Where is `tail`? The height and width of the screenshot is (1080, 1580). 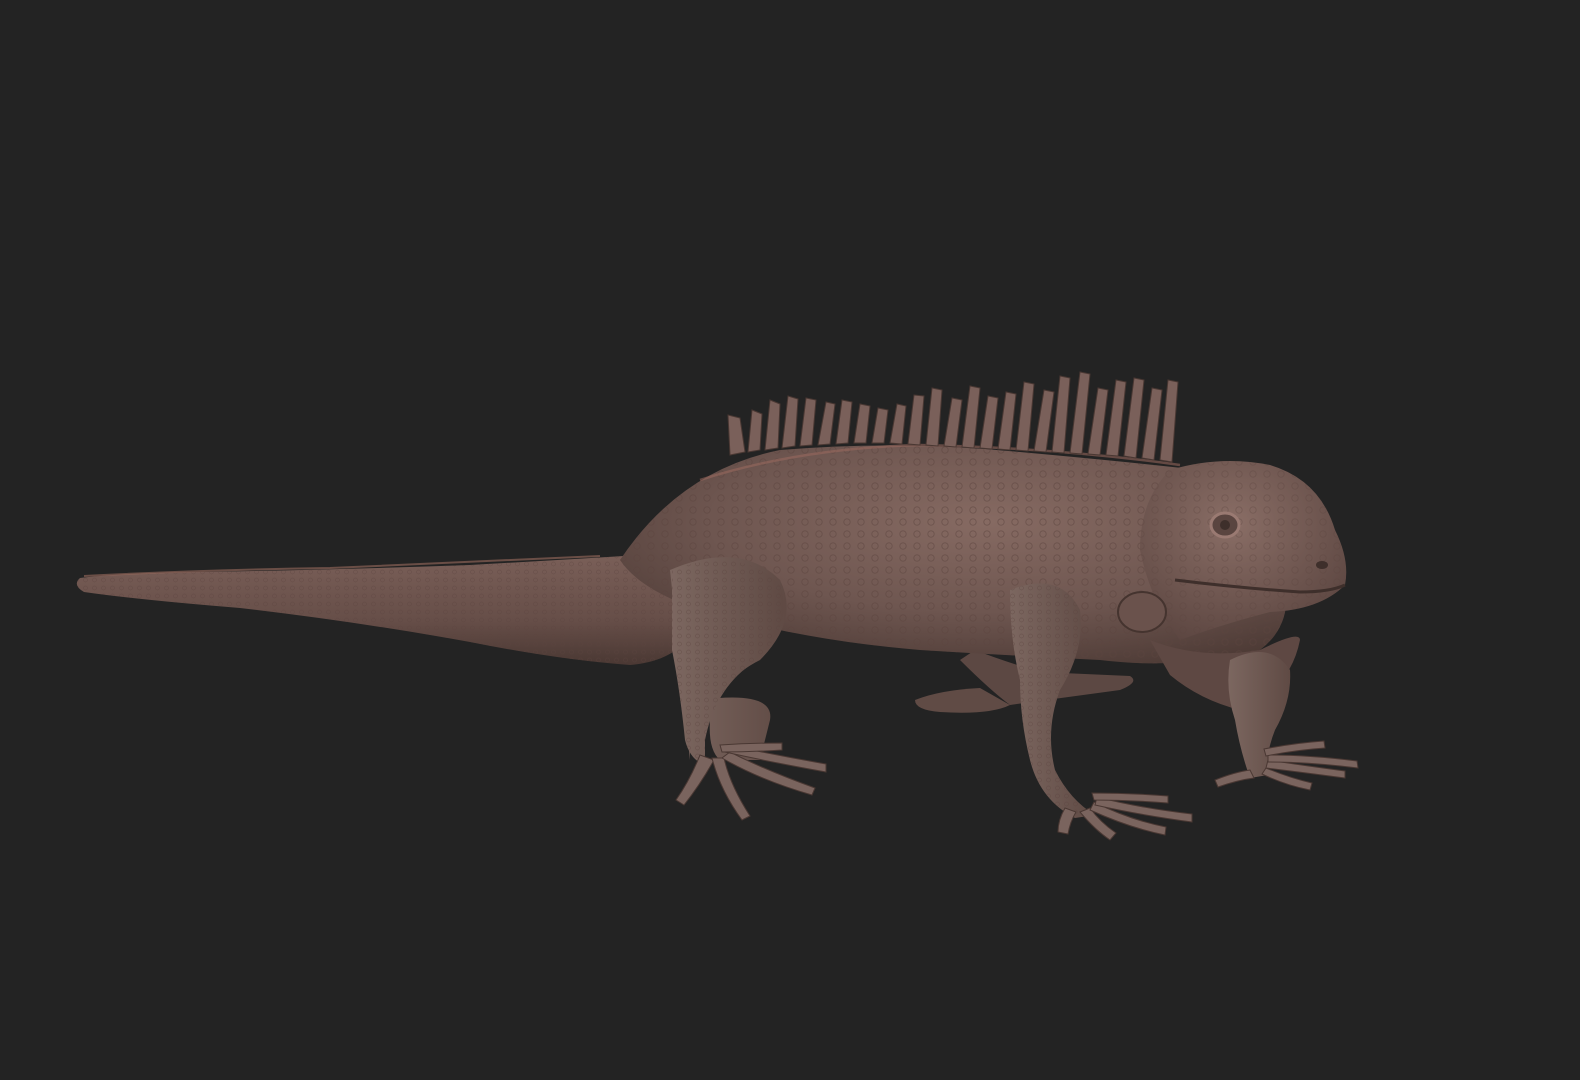 tail is located at coordinates (388, 610).